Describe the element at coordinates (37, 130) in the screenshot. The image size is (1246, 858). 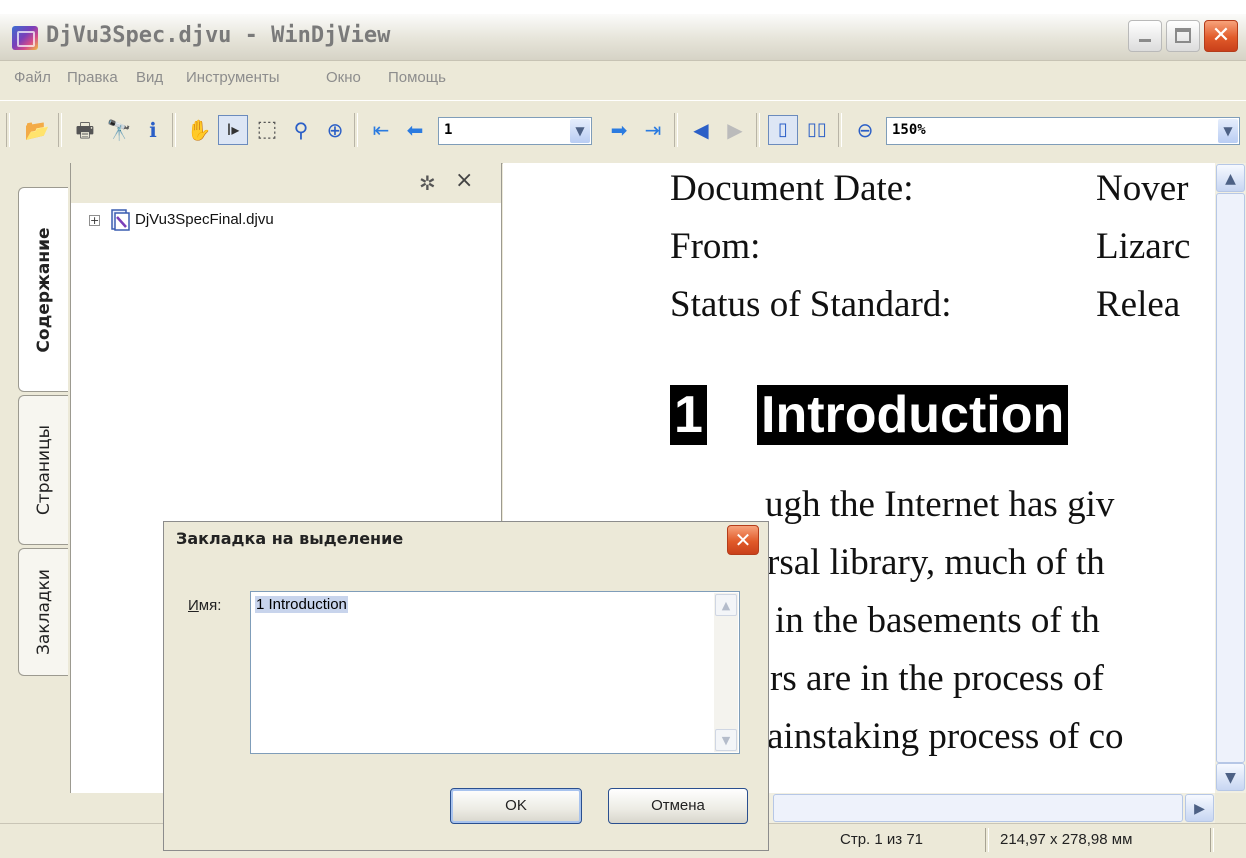
I see `open-folder-icon: 📂` at that location.